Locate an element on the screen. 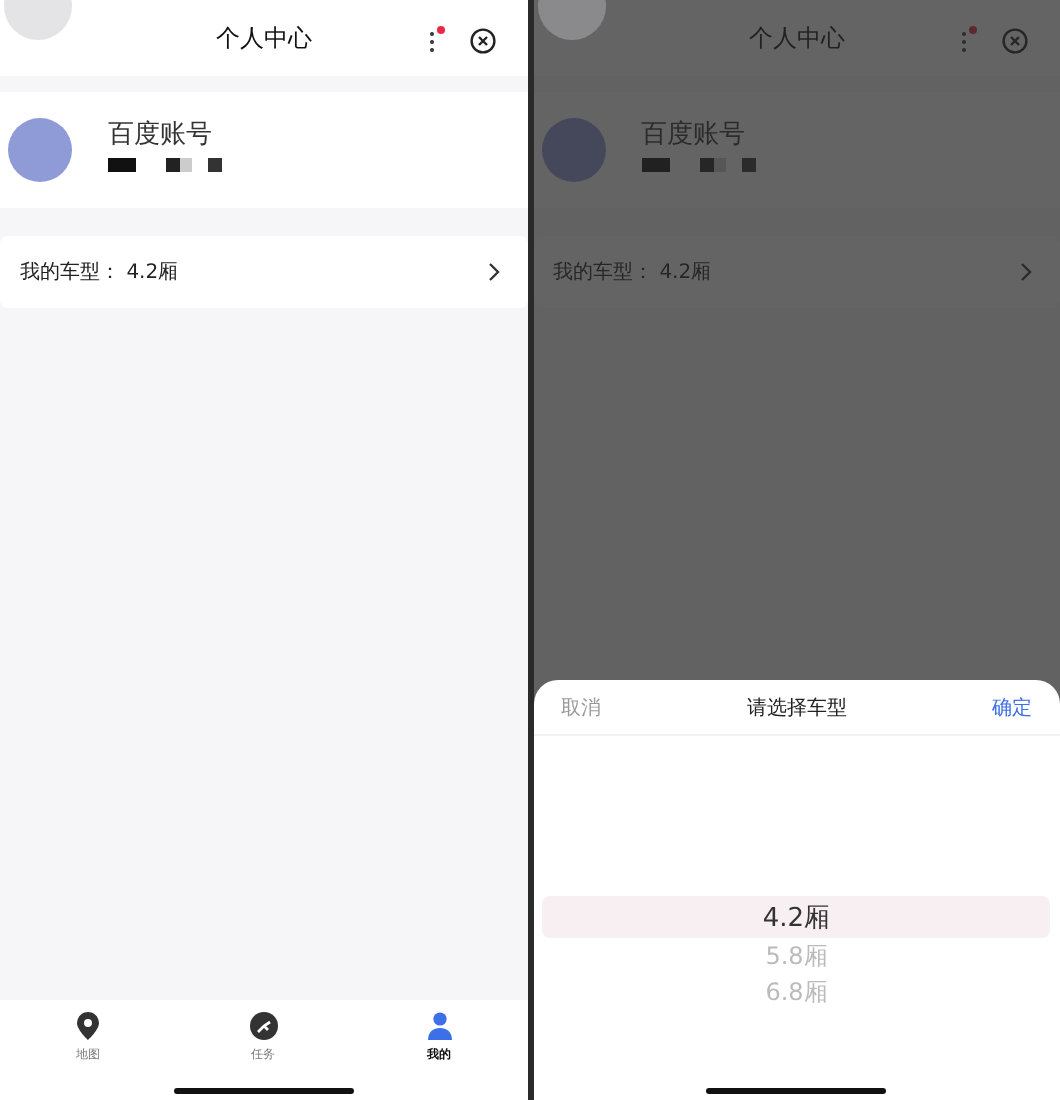 The height and width of the screenshot is (1100, 1060). picker-title: 请选择车型 is located at coordinates (796, 708).